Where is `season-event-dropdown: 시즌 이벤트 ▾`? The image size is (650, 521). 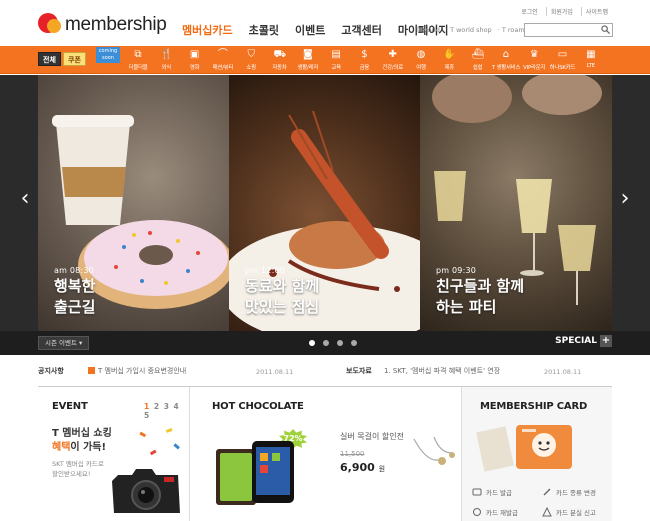
season-event-dropdown: 시즌 이벤트 ▾ is located at coordinates (64, 343).